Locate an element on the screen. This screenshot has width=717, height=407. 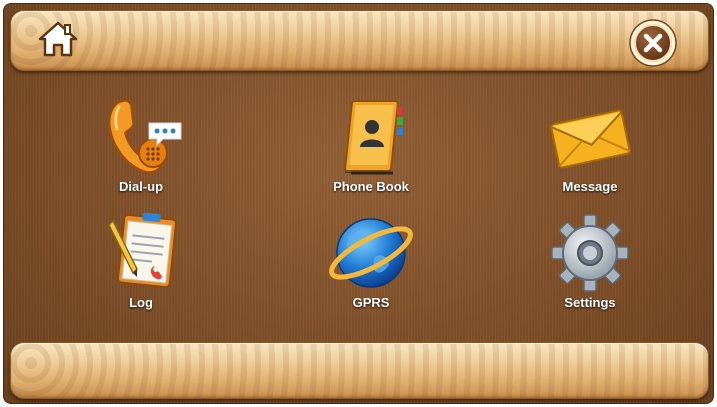
app-settings: Settings is located at coordinates (590, 259).